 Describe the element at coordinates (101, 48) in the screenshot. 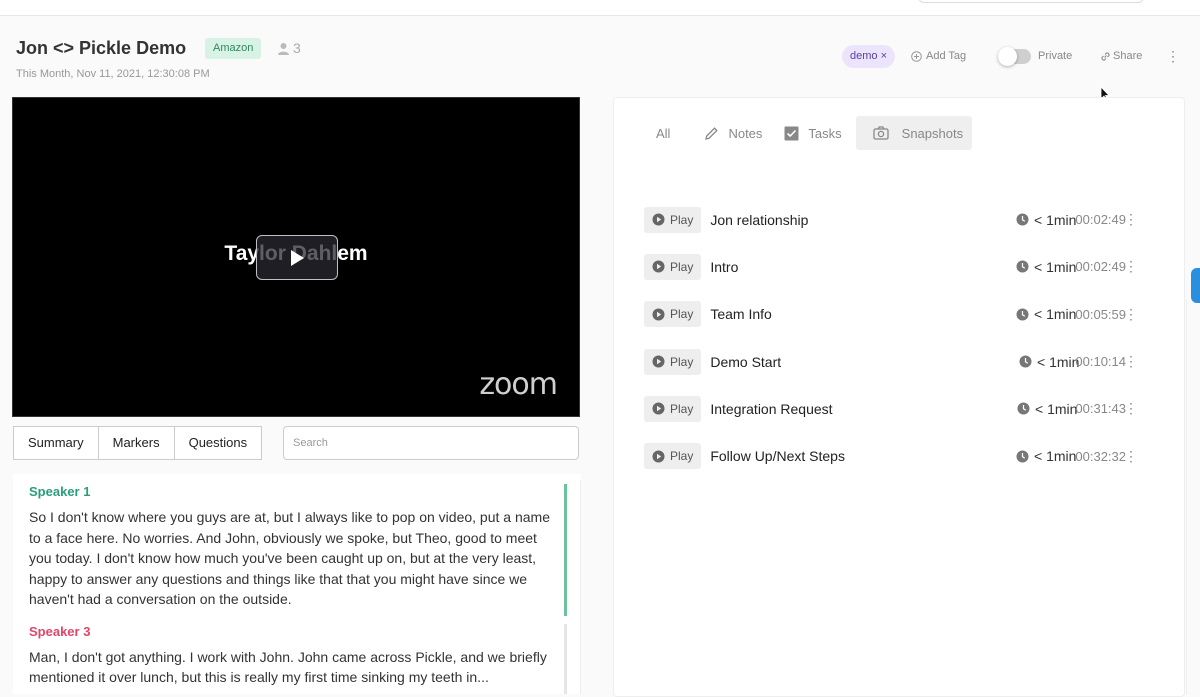

I see `page-title: Jon <> Pickle Demo` at that location.